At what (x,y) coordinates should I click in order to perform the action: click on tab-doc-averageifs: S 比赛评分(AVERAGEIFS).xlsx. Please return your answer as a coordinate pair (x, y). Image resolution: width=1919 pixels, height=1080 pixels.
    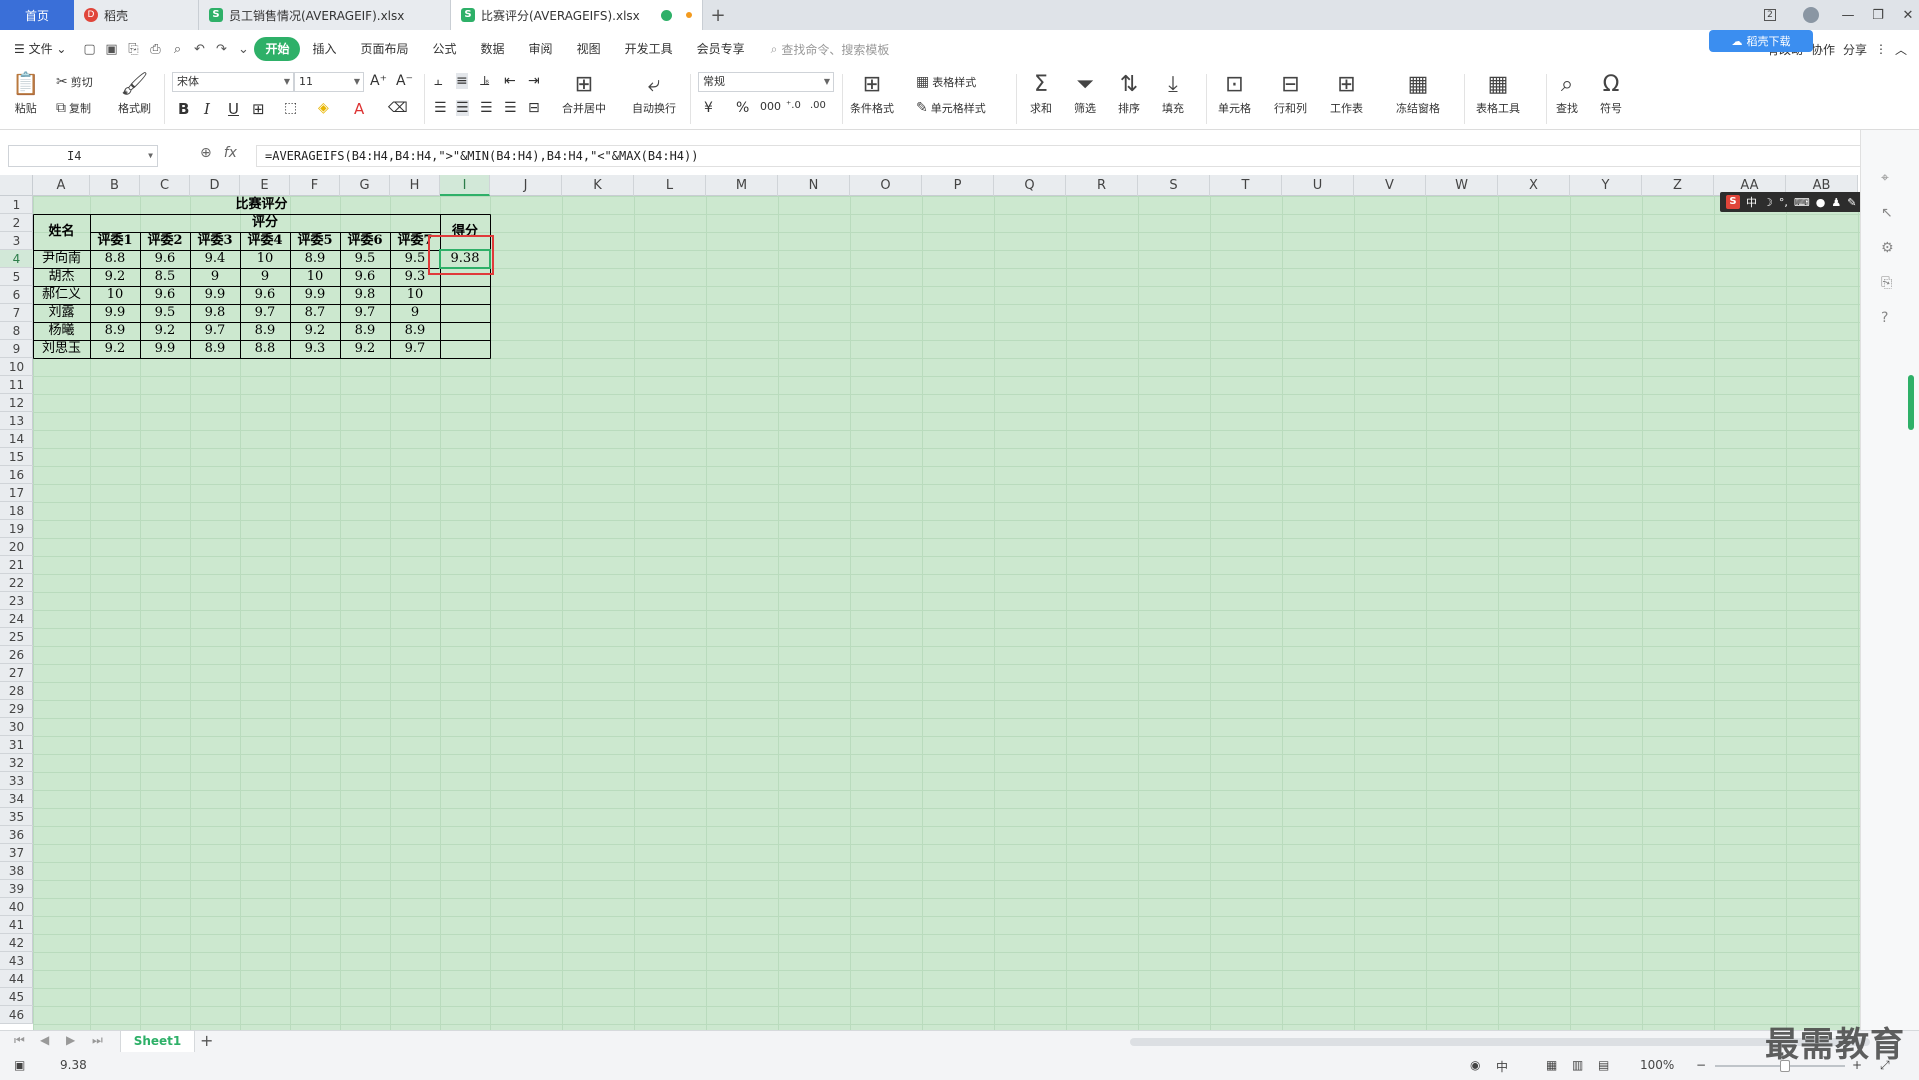
    Looking at the image, I should click on (577, 15).